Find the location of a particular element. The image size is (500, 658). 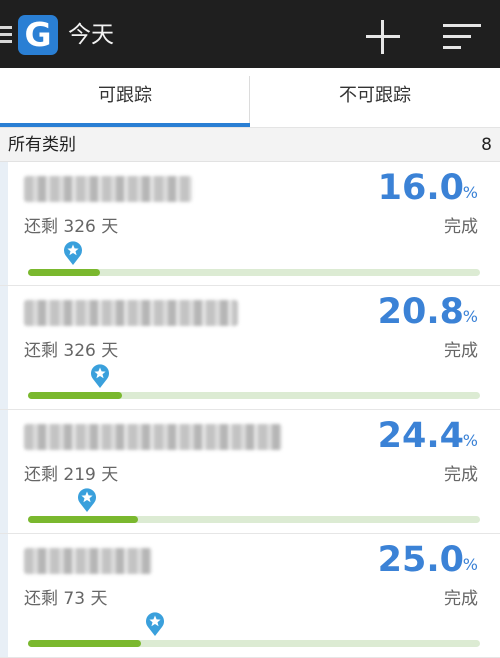

category-header: 所有类别 8 is located at coordinates (250, 145).